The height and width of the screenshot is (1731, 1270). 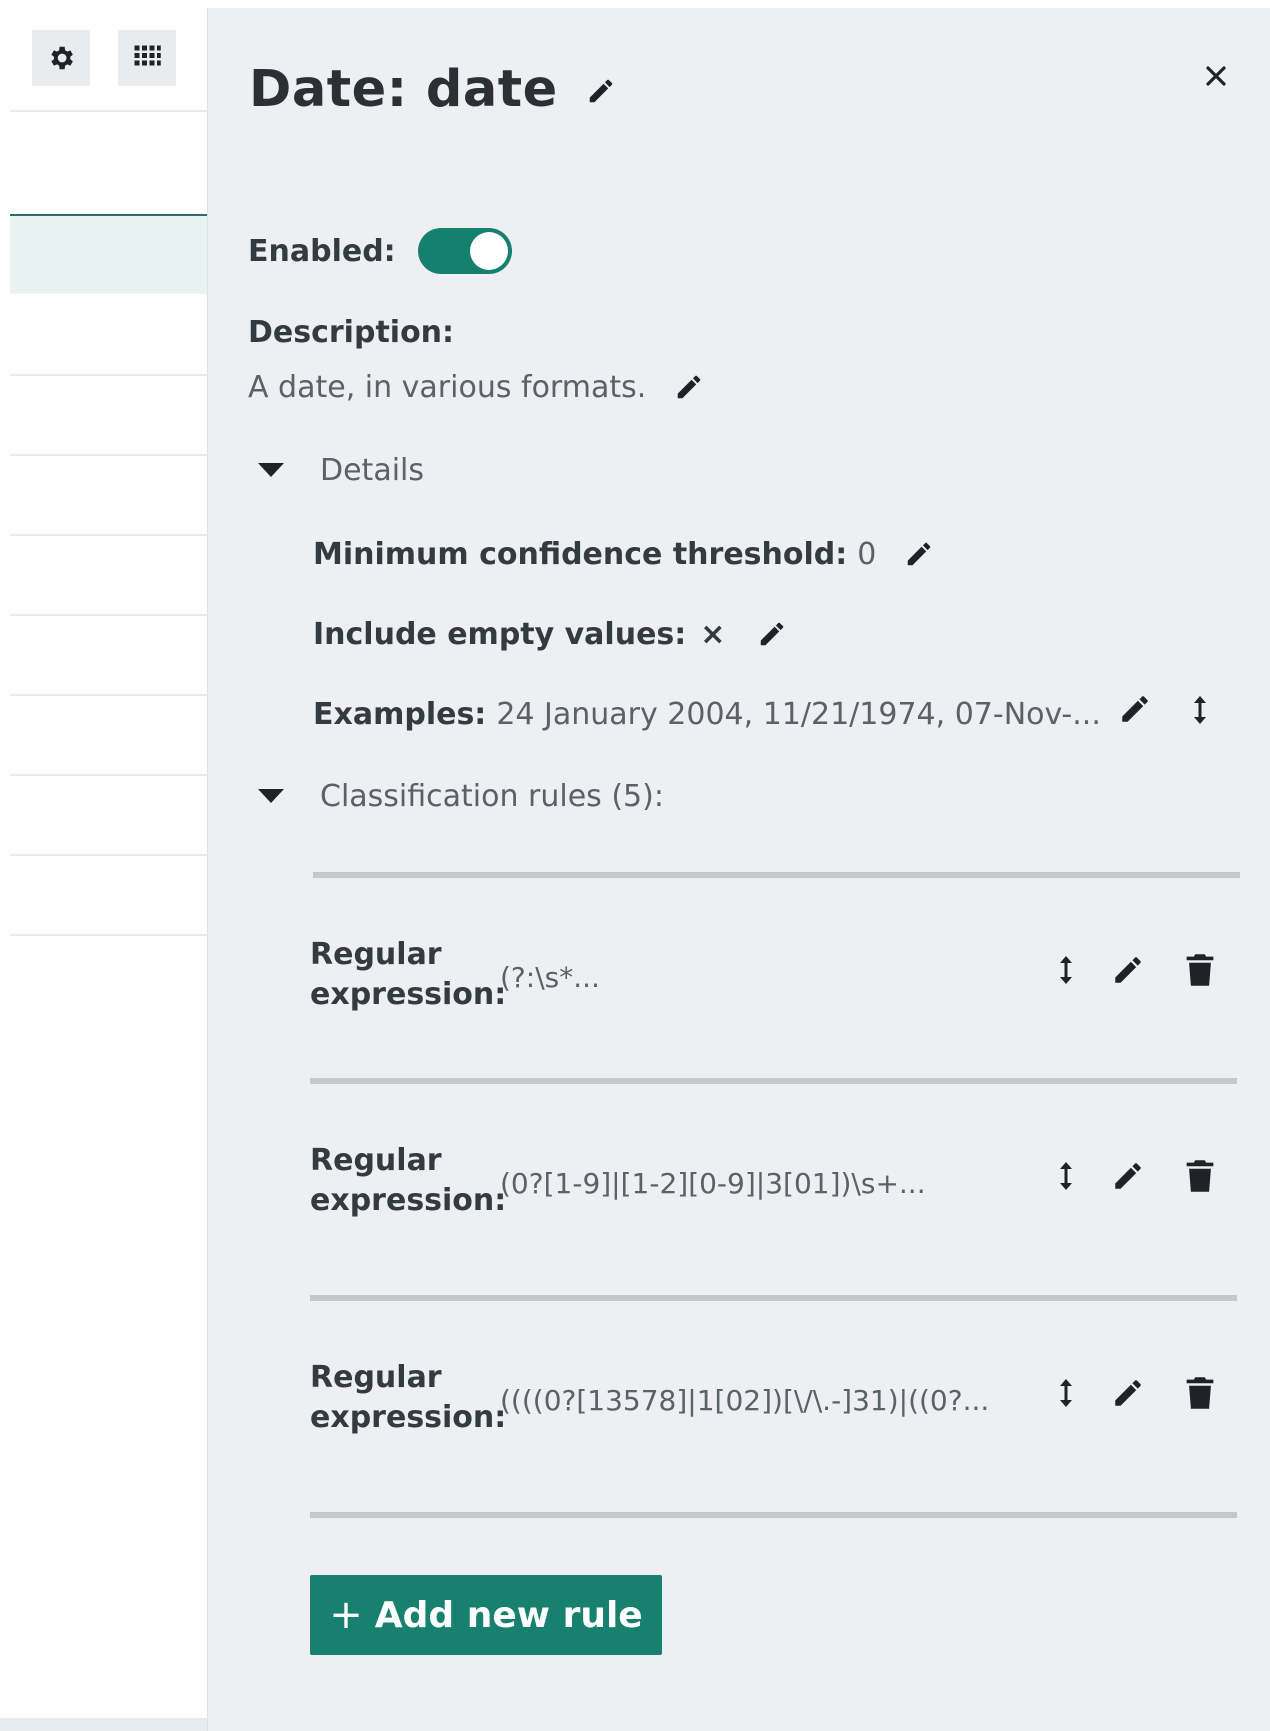 I want to click on details-label: Details, so click(x=372, y=470).